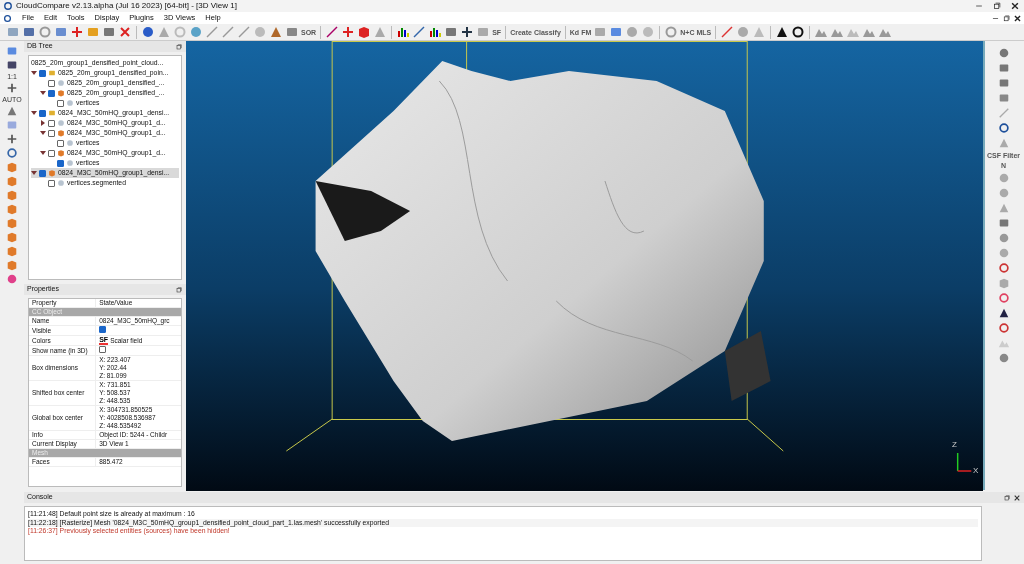 This screenshot has width=1024, height=564. I want to click on expand-arrow-icon, so click(43, 123).